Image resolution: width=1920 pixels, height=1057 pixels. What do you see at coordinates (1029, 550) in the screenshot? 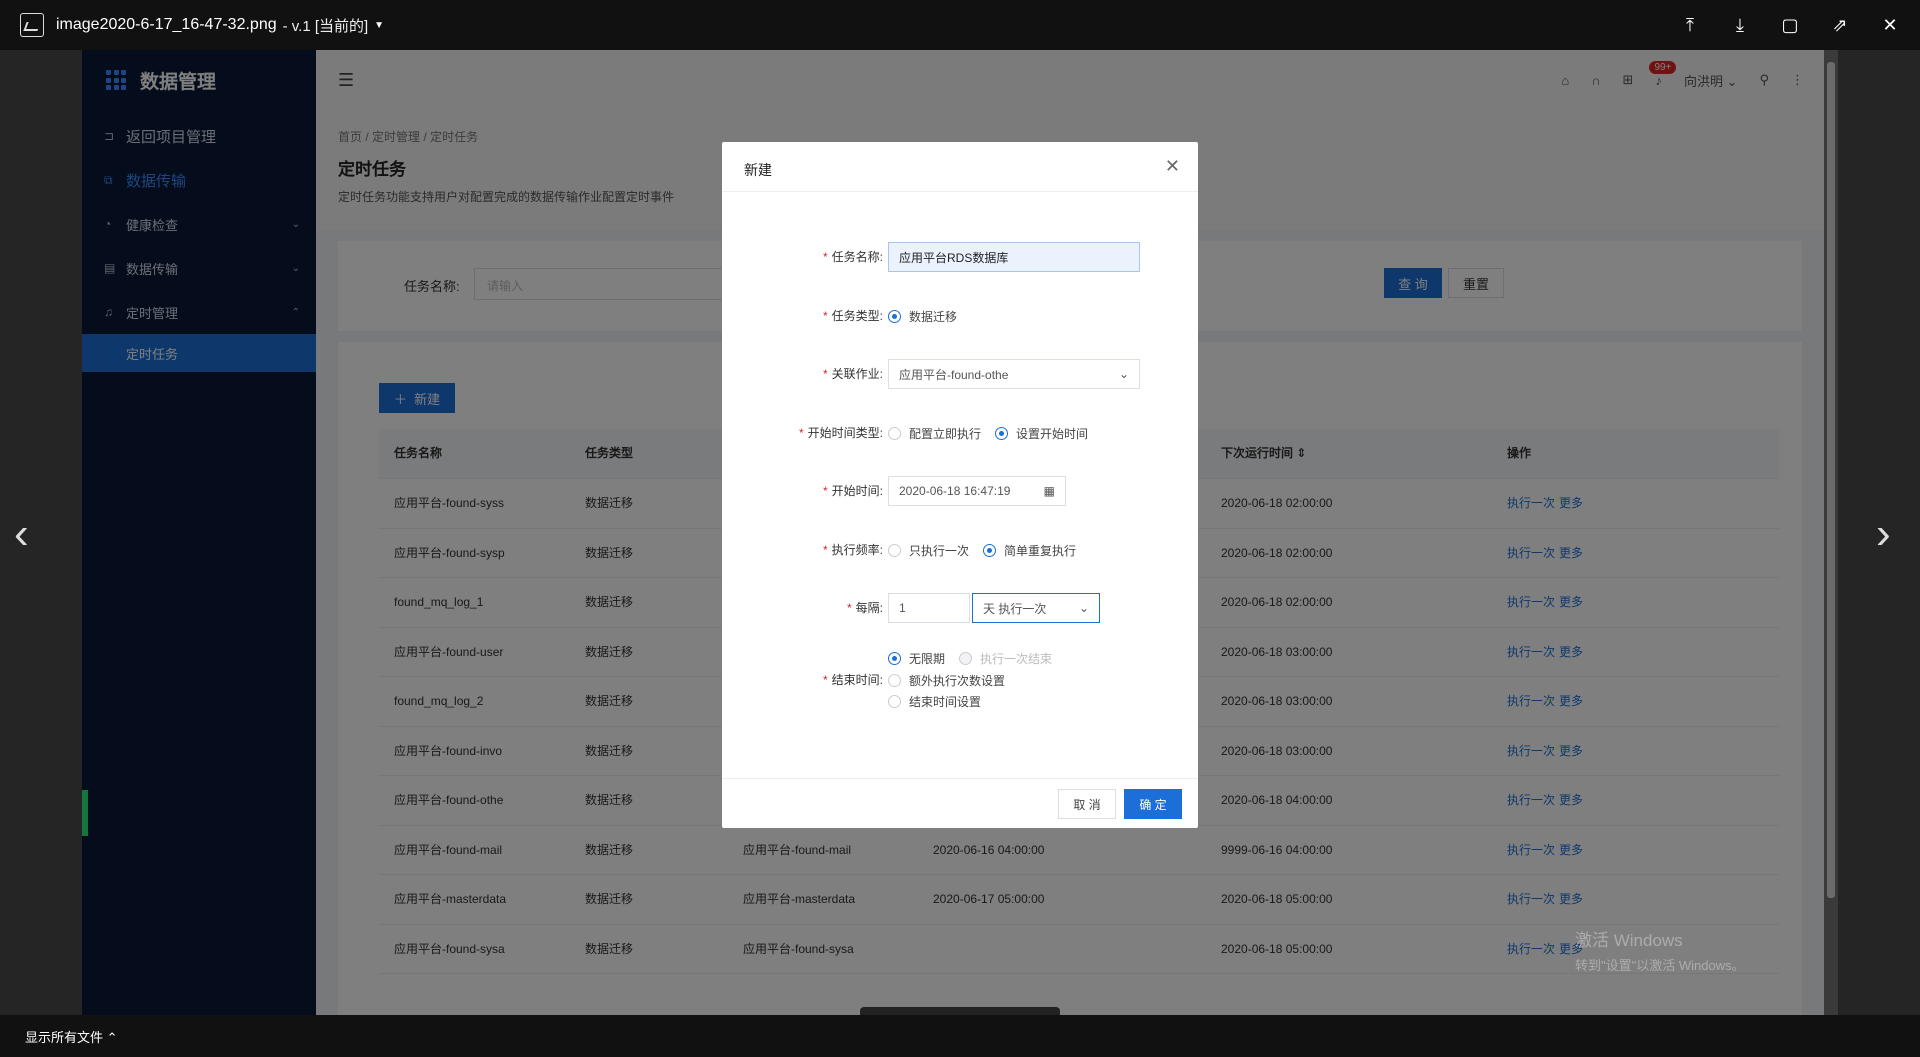
I see `radio-repeat: 简单重复执行` at bounding box center [1029, 550].